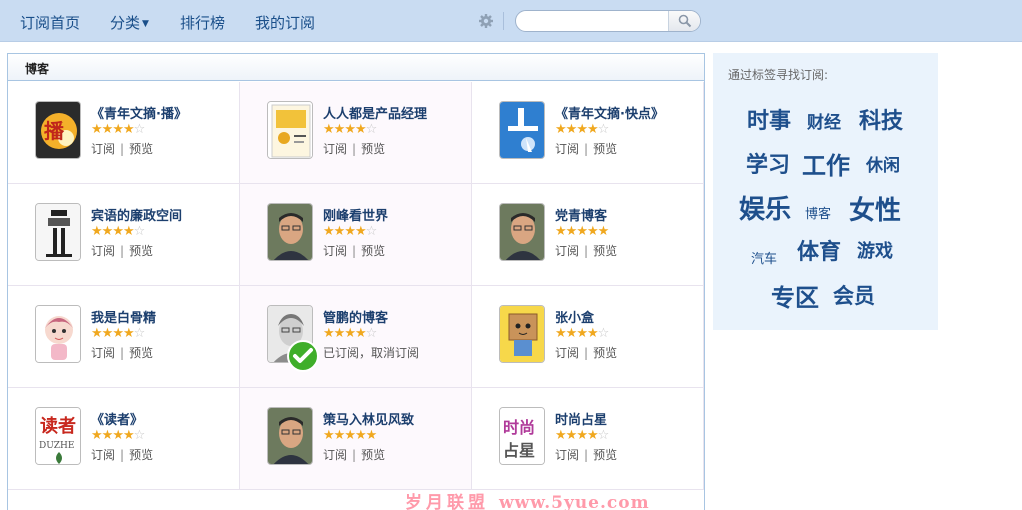 The width and height of the screenshot is (1022, 510). I want to click on book-cover-icon, so click(290, 130).